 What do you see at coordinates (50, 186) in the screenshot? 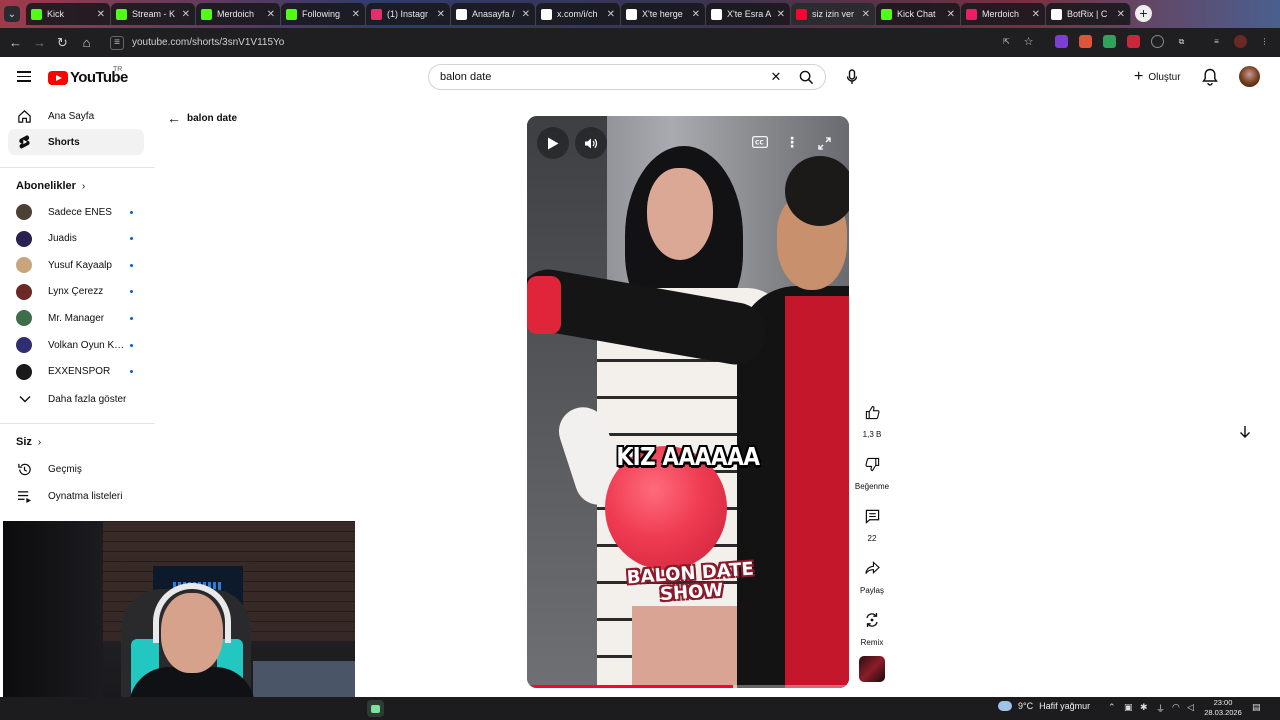
I see `subscriptions-heading: Abonelikler ›` at bounding box center [50, 186].